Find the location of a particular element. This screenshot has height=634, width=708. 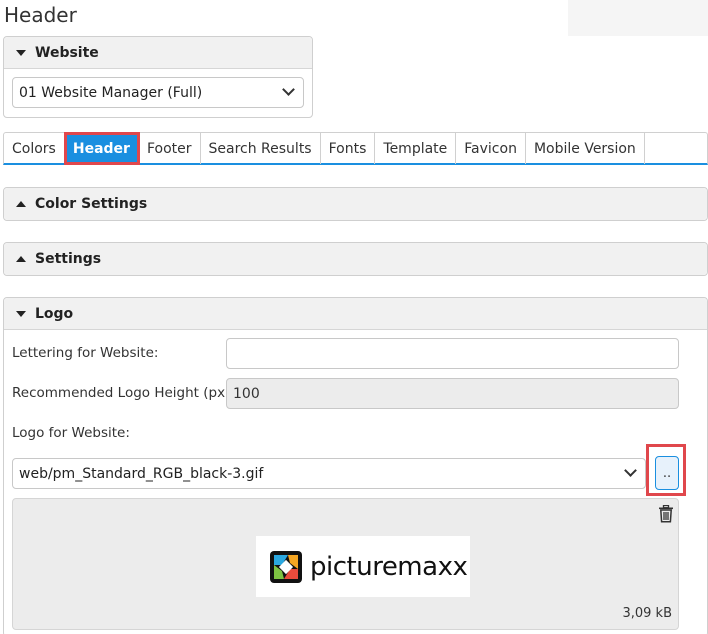

settings-header: Settings is located at coordinates (355, 259).